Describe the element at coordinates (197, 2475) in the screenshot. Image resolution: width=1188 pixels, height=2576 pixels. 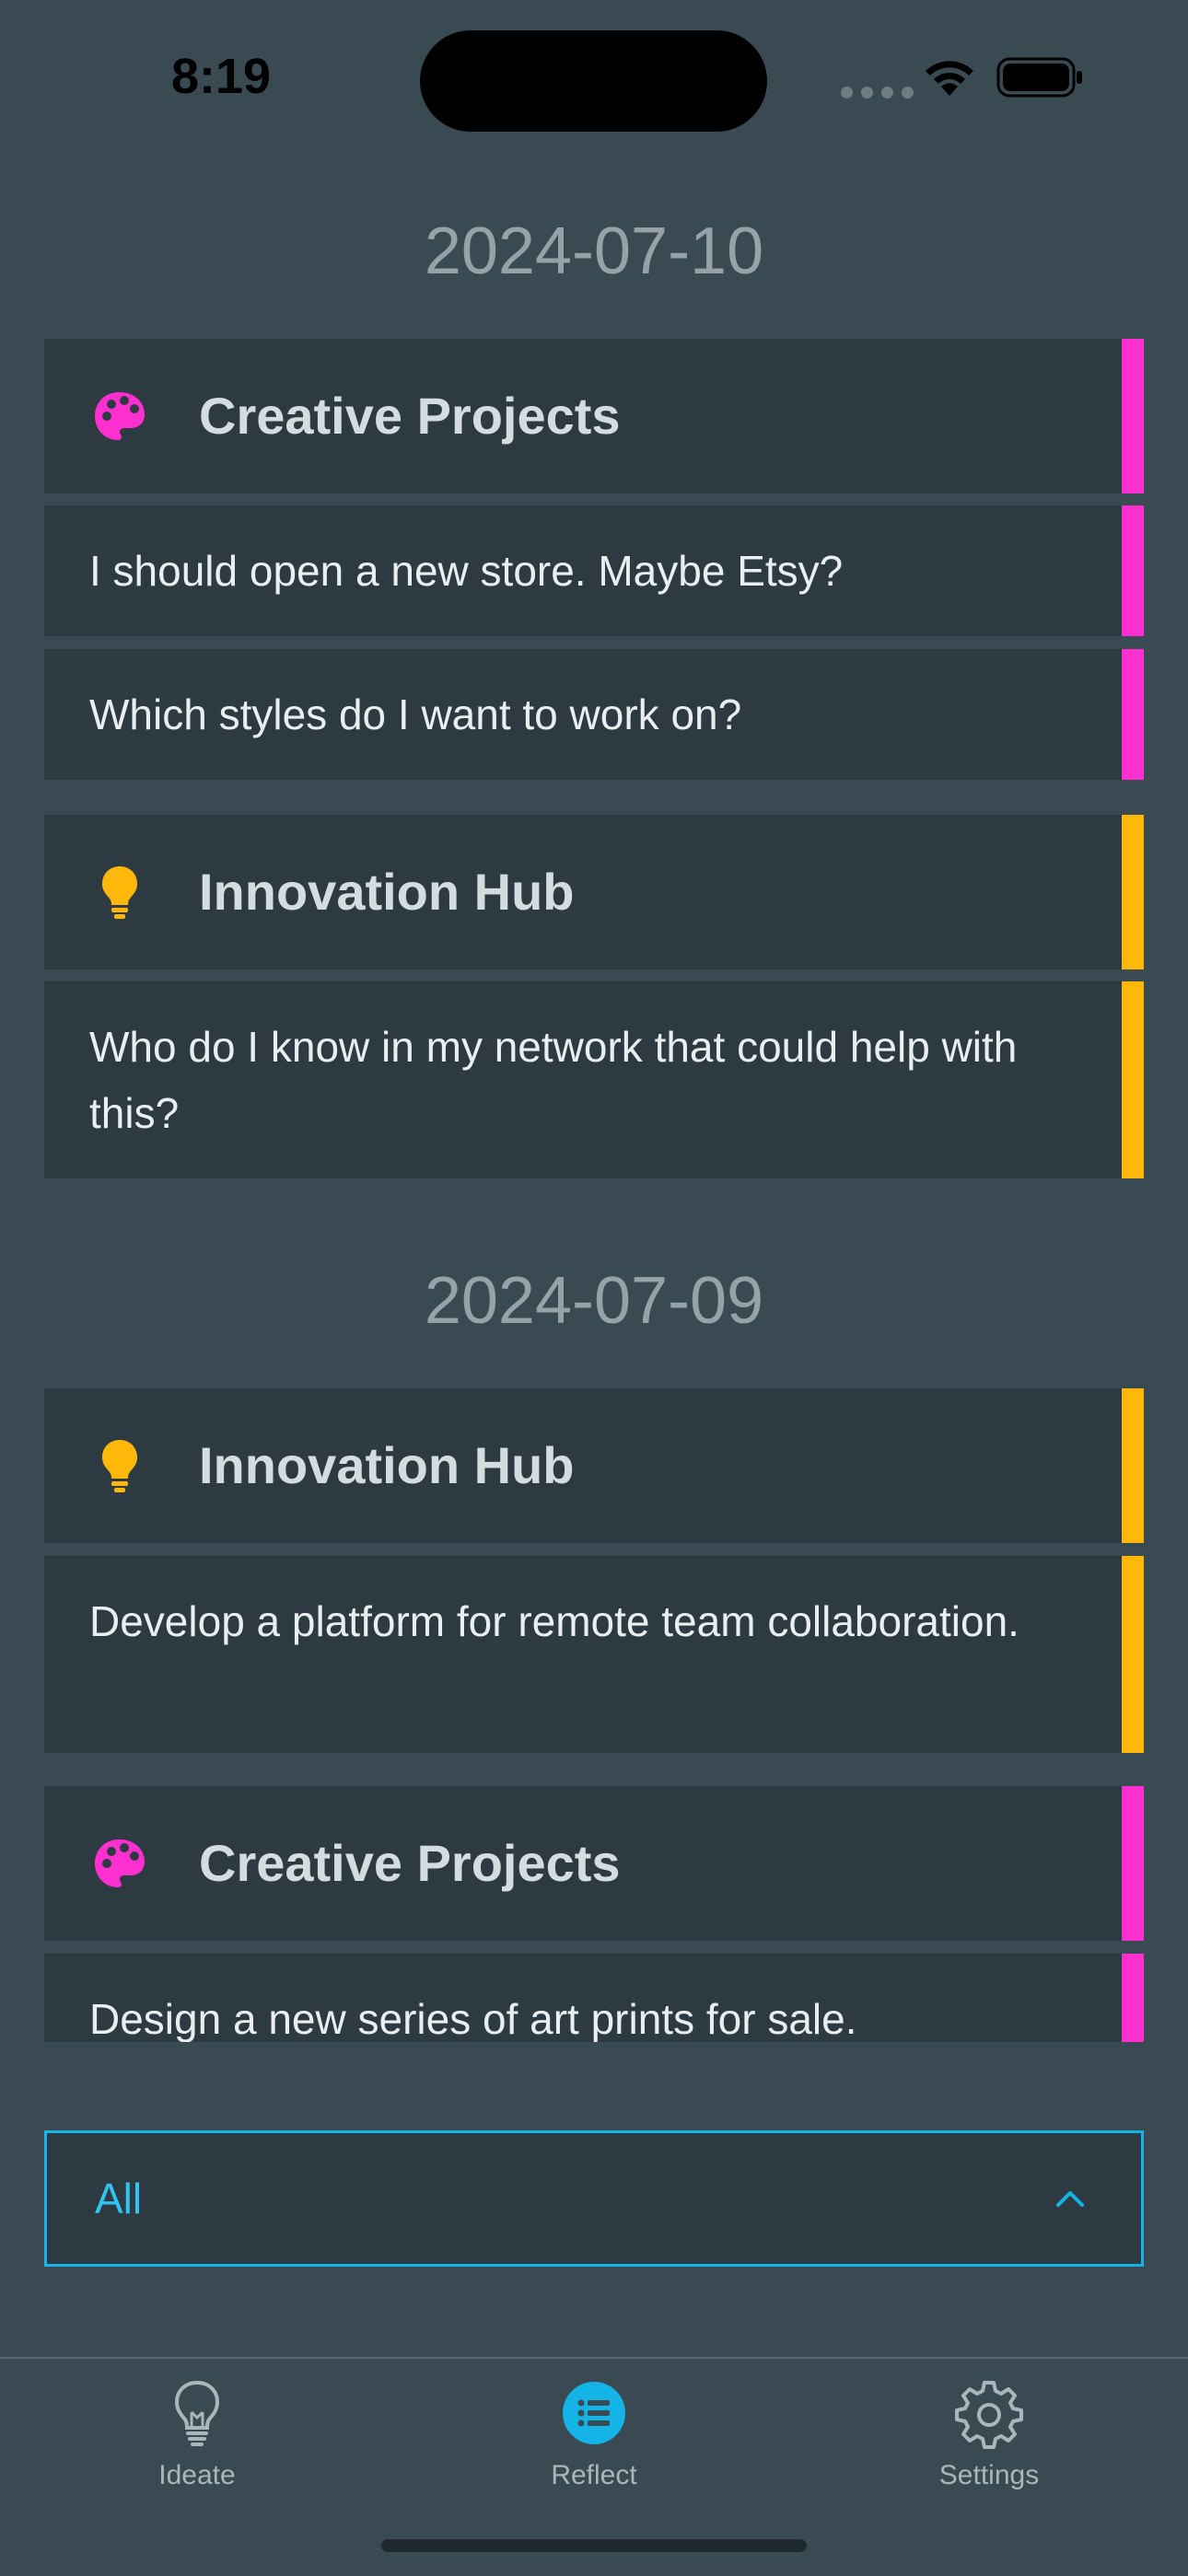
I see `tab-label: Ideate` at that location.